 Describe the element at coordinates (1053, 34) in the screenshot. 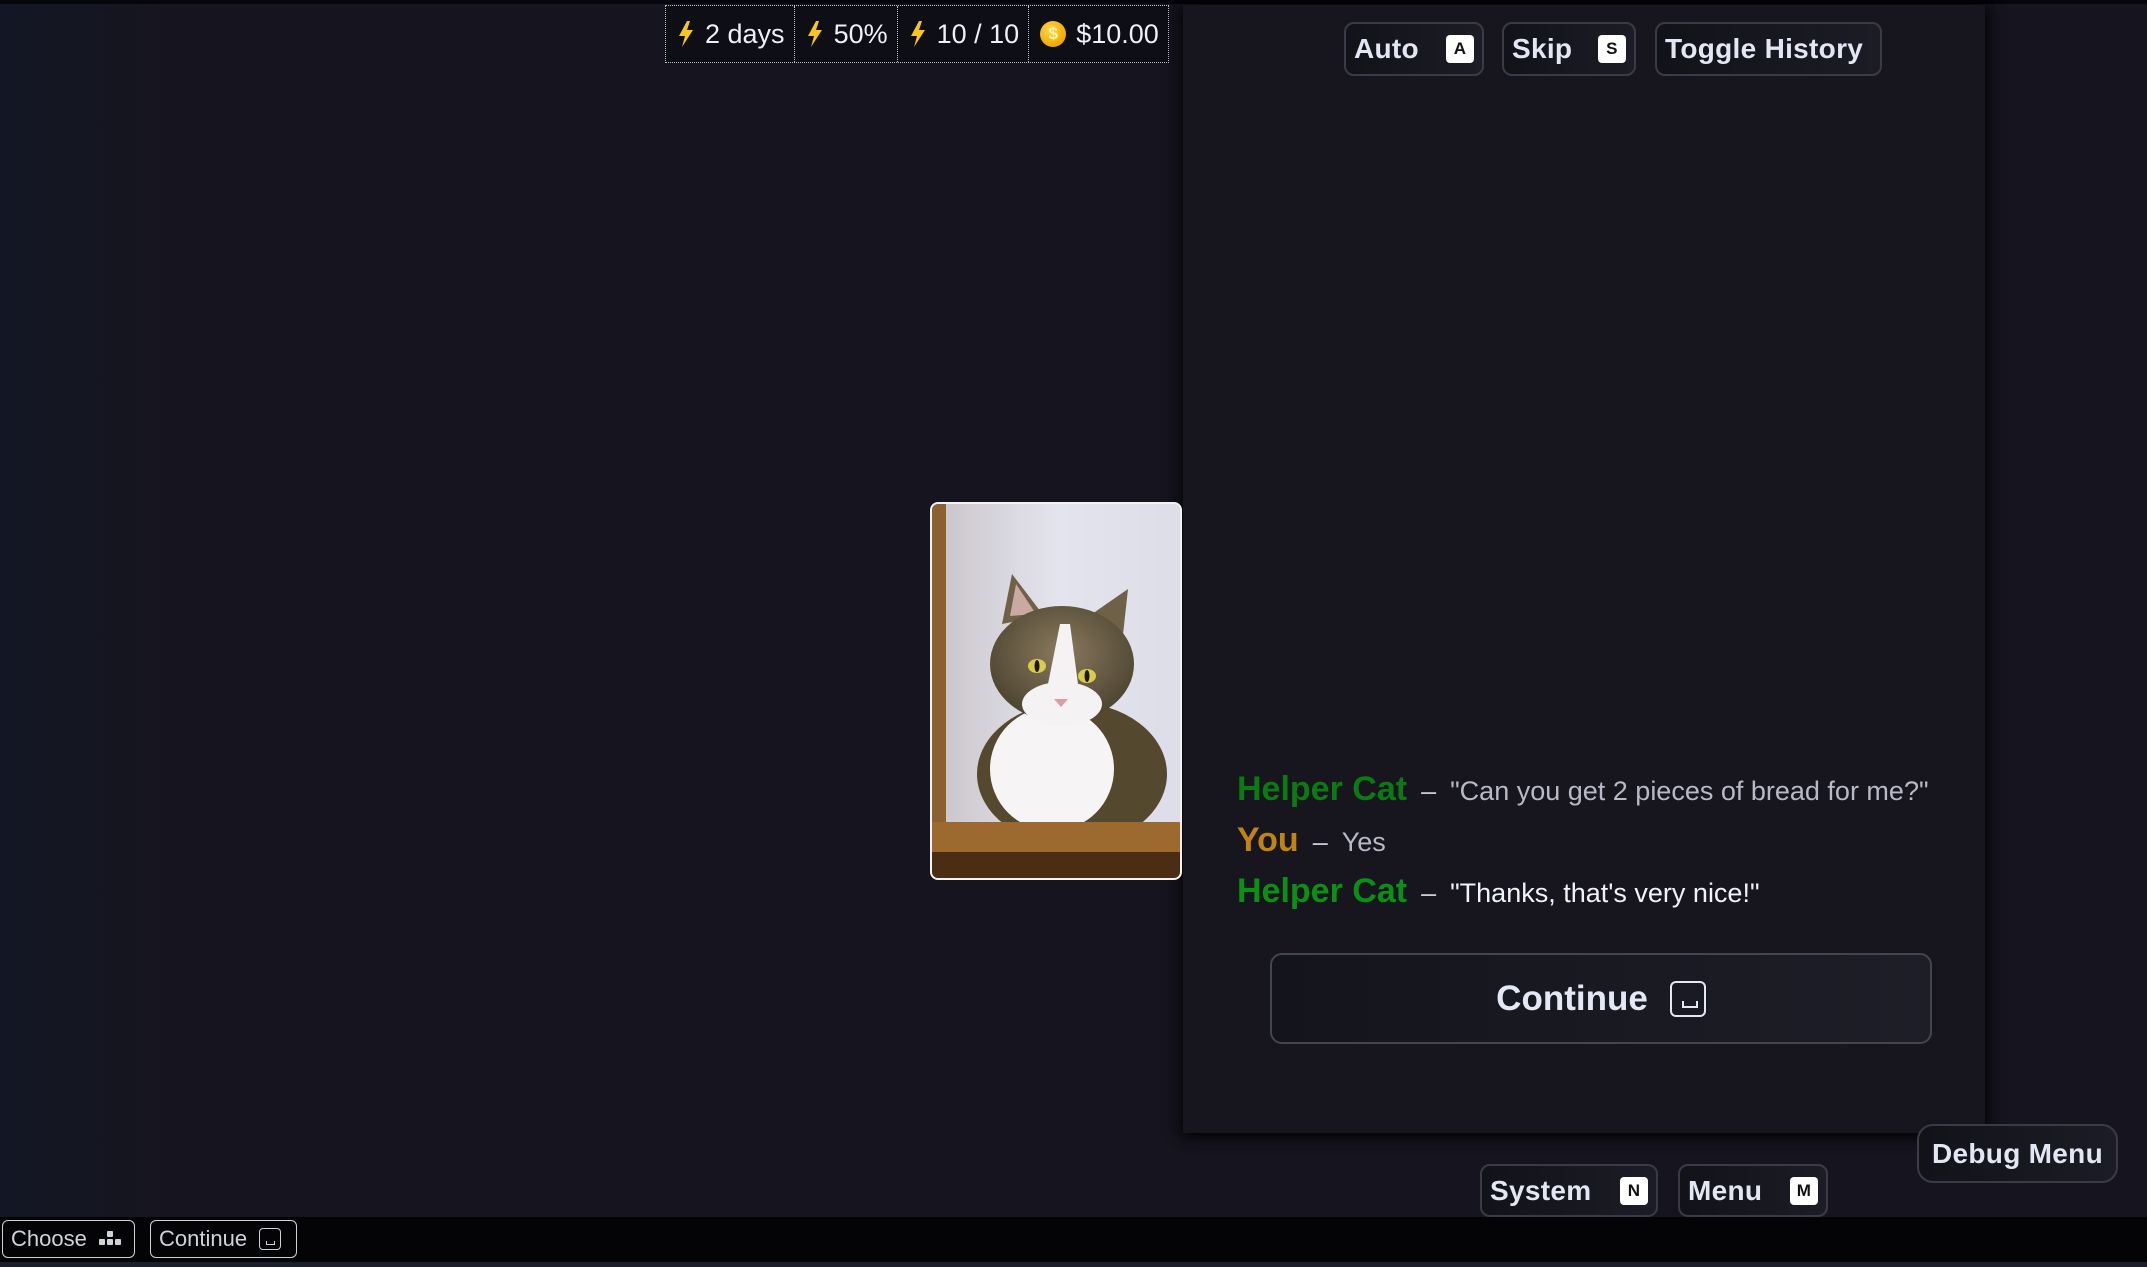

I see `coin-icon: $` at that location.